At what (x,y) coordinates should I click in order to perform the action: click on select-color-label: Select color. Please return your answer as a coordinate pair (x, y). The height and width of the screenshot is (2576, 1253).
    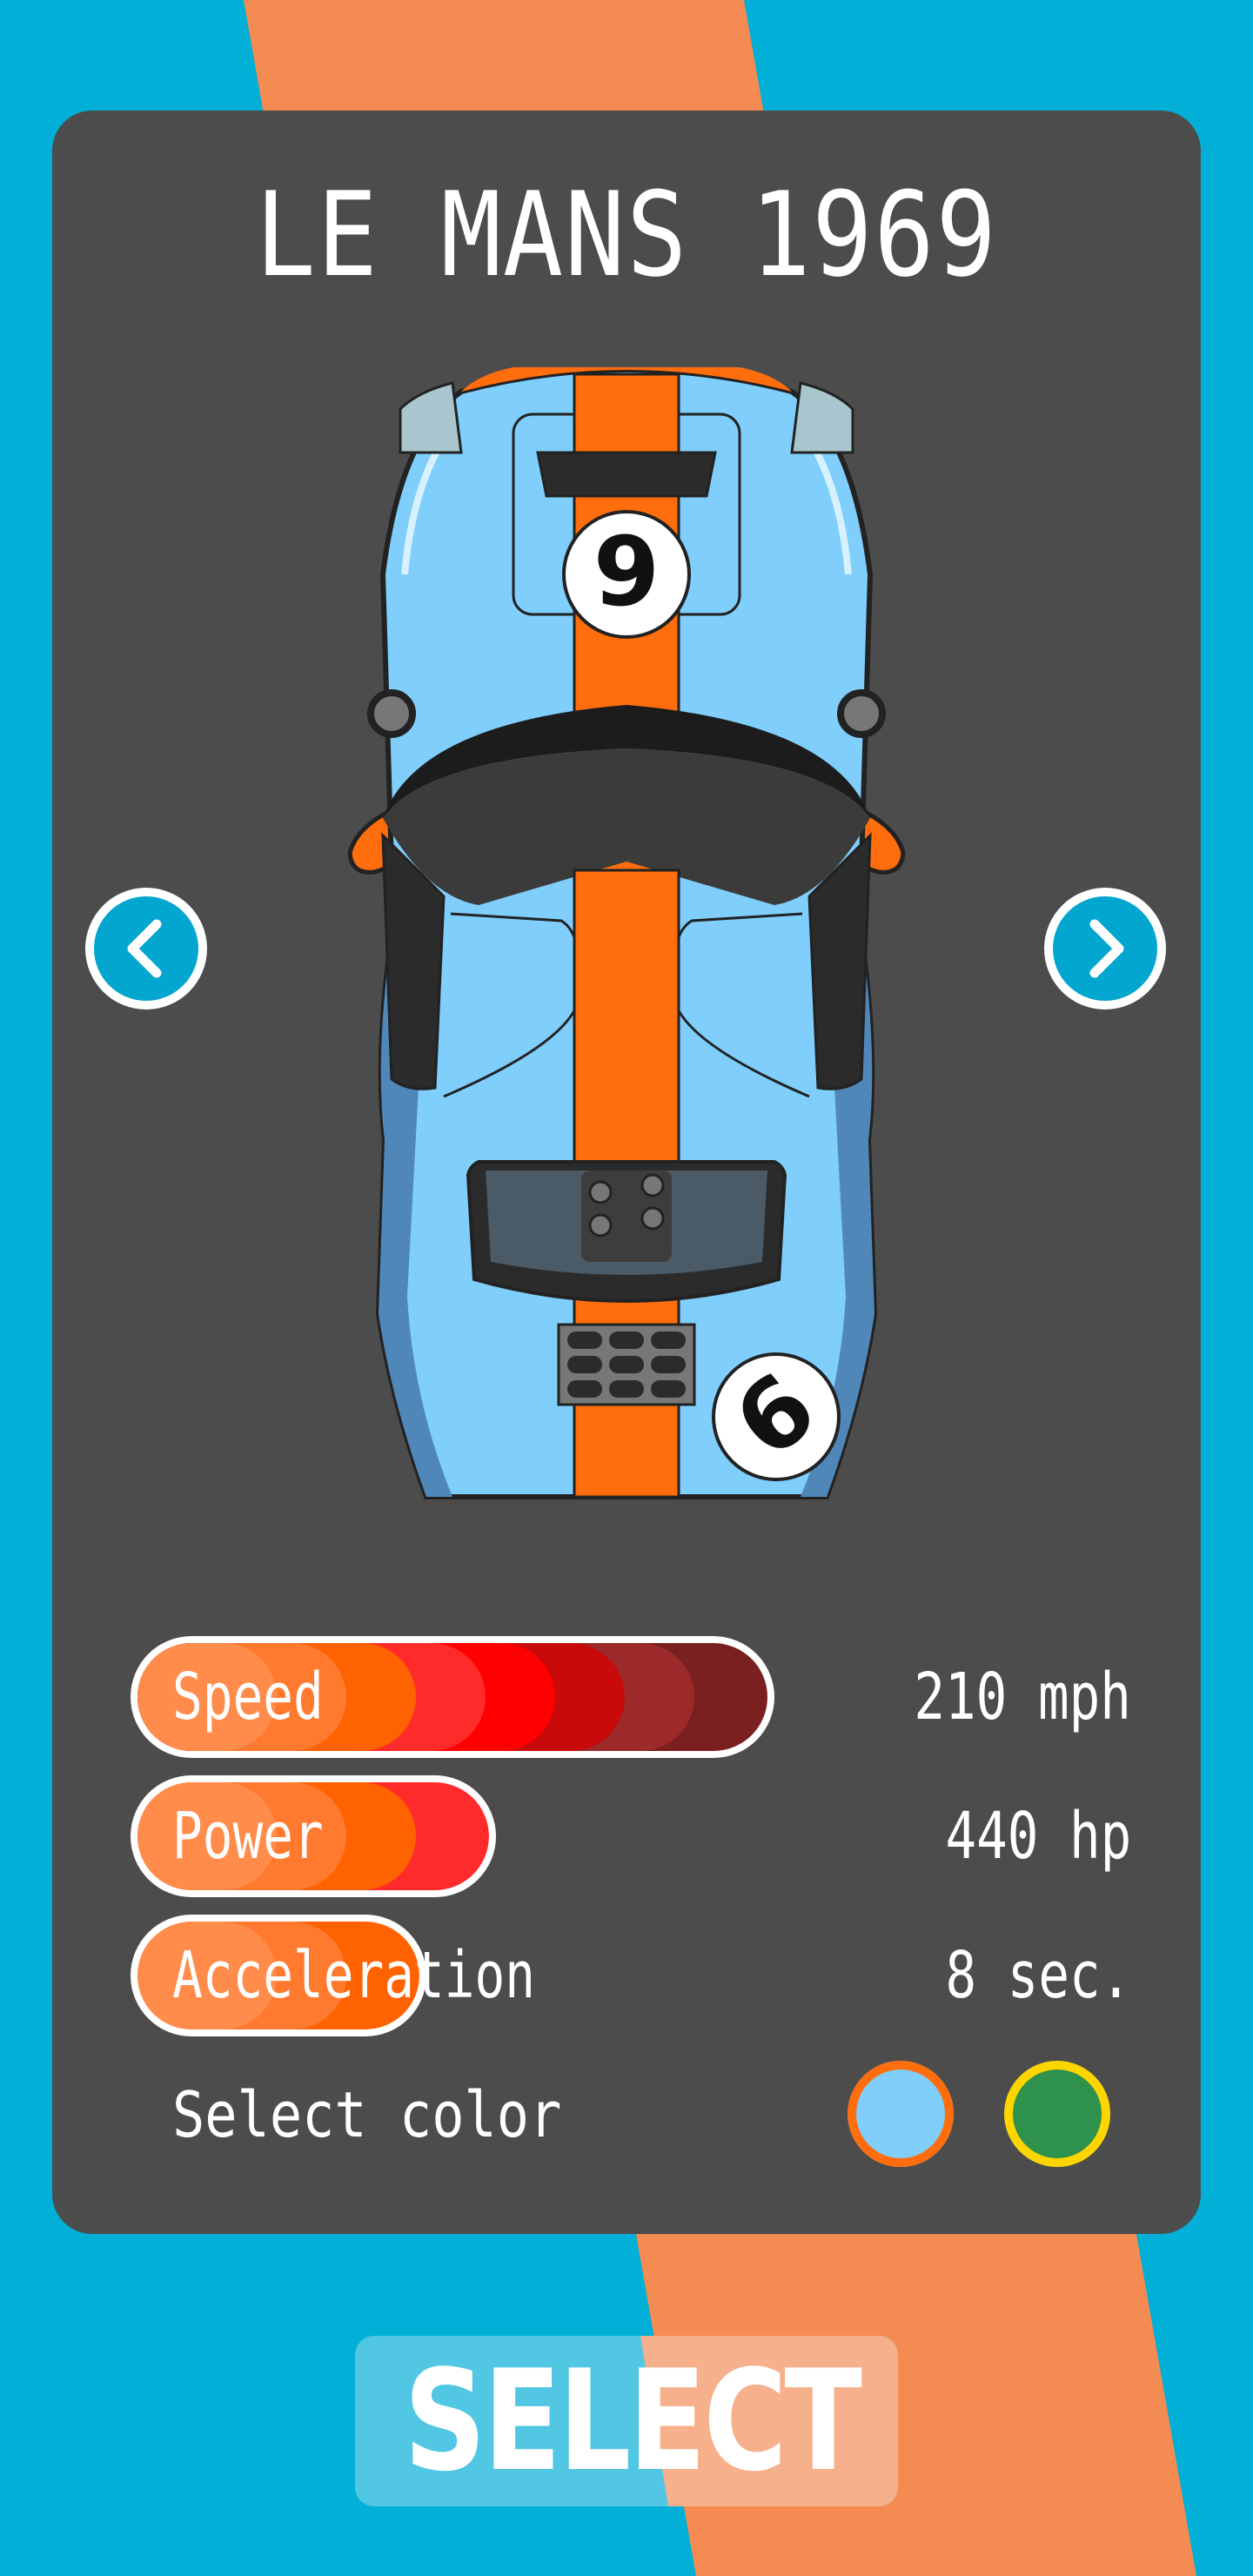
    Looking at the image, I should click on (367, 2114).